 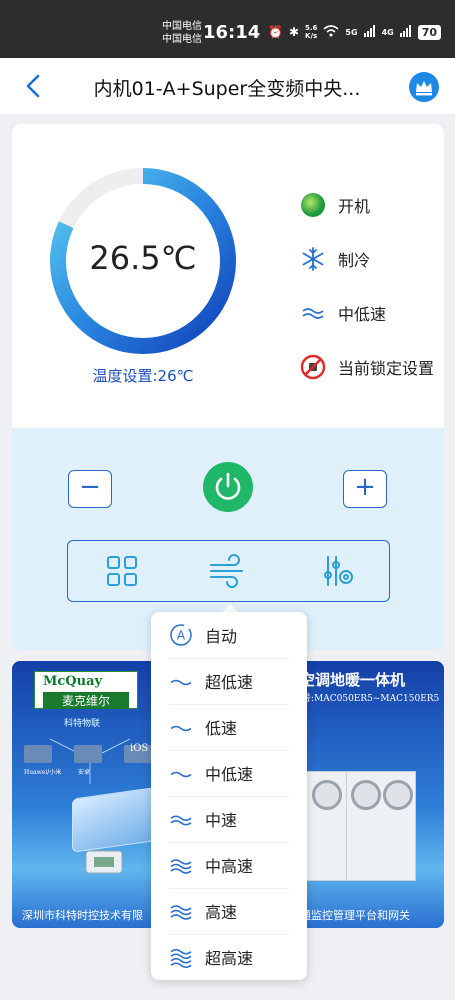 I want to click on signal-5g-label: 5G, so click(x=351, y=32).